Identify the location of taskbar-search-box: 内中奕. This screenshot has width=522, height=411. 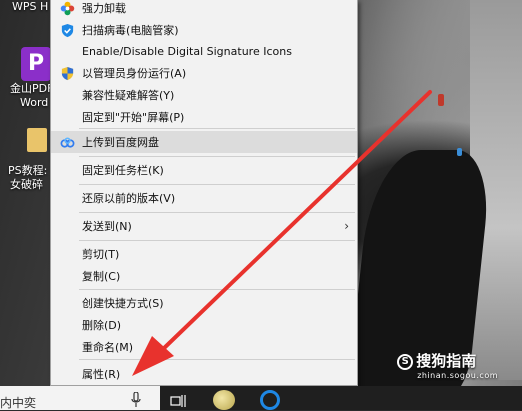
(80, 398).